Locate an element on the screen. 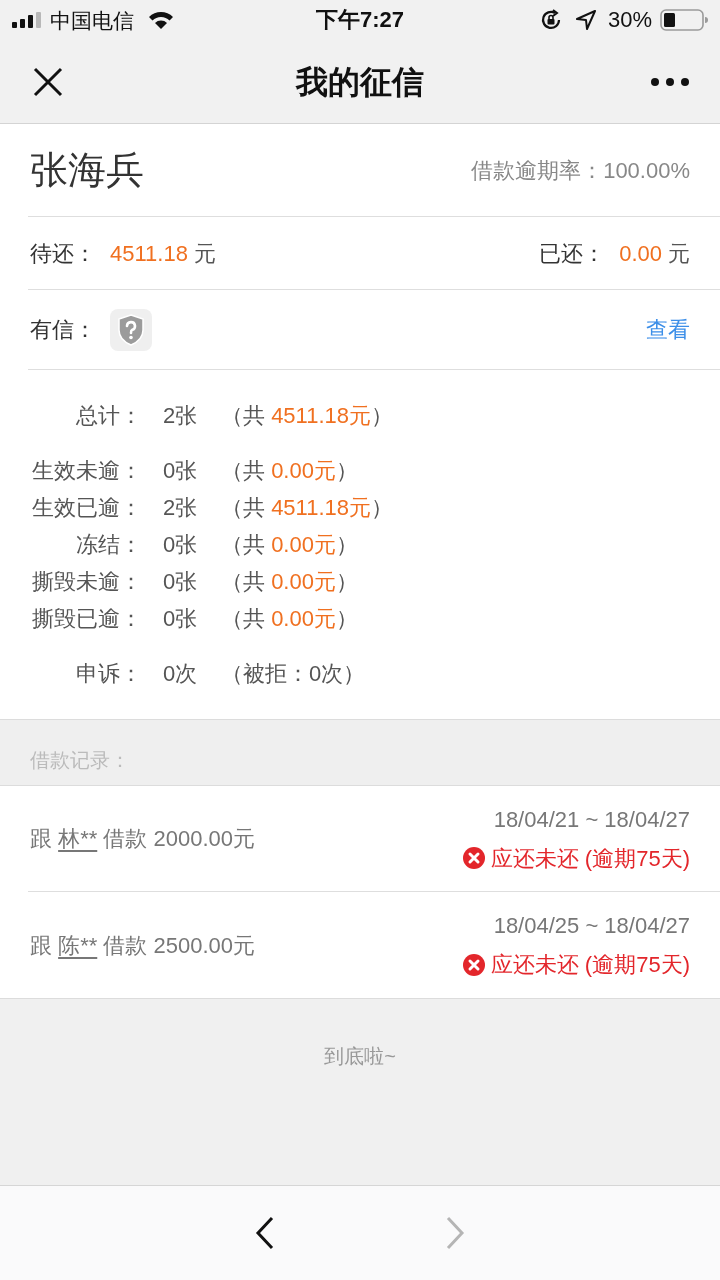 Image resolution: width=720 pixels, height=1280 pixels. lender-link: 林** is located at coordinates (78, 838).